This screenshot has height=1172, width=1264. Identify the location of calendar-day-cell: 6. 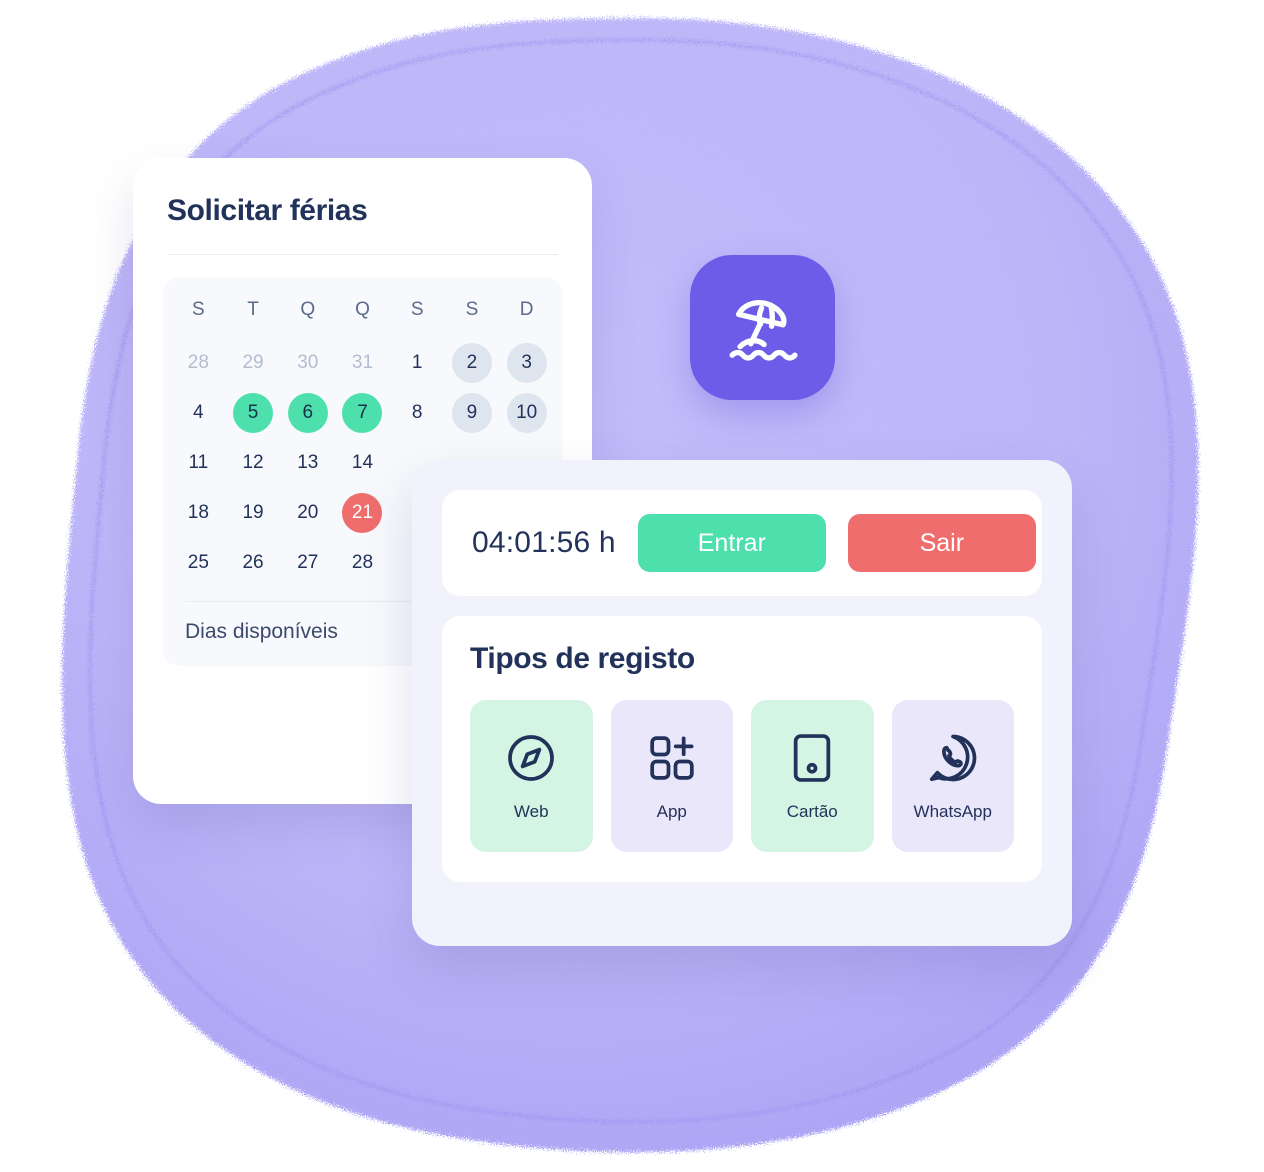
(307, 413).